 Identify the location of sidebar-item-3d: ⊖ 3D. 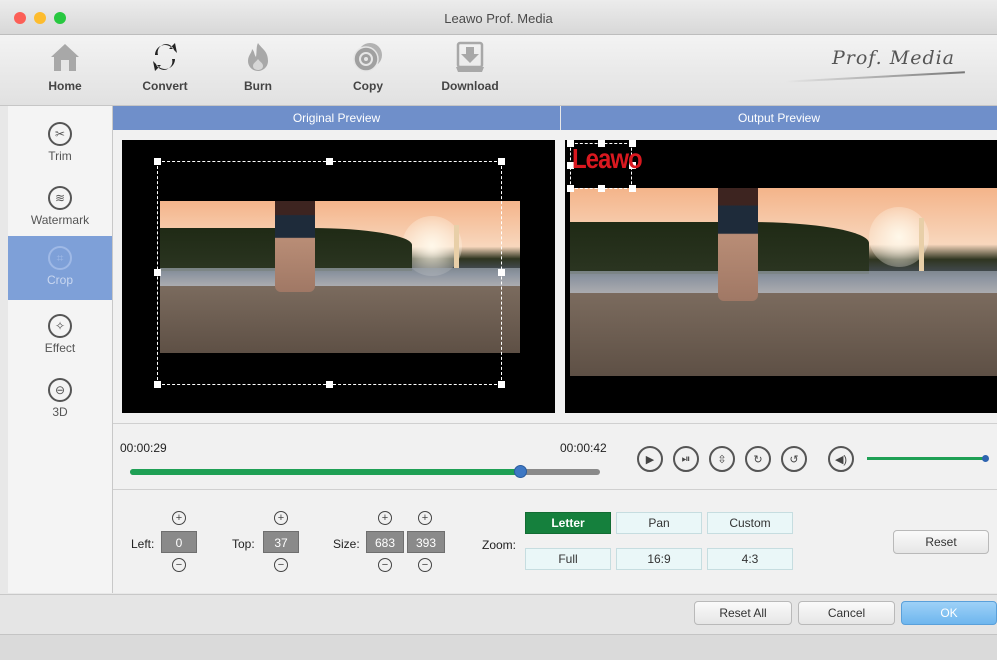
(60, 400).